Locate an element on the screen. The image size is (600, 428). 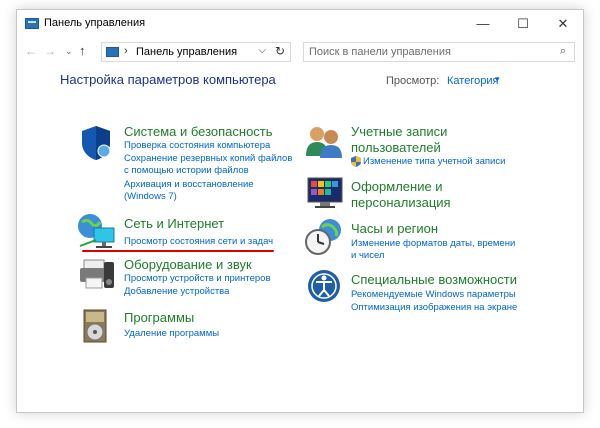
category-user-accounts: Учетные записи is located at coordinates (399, 131).